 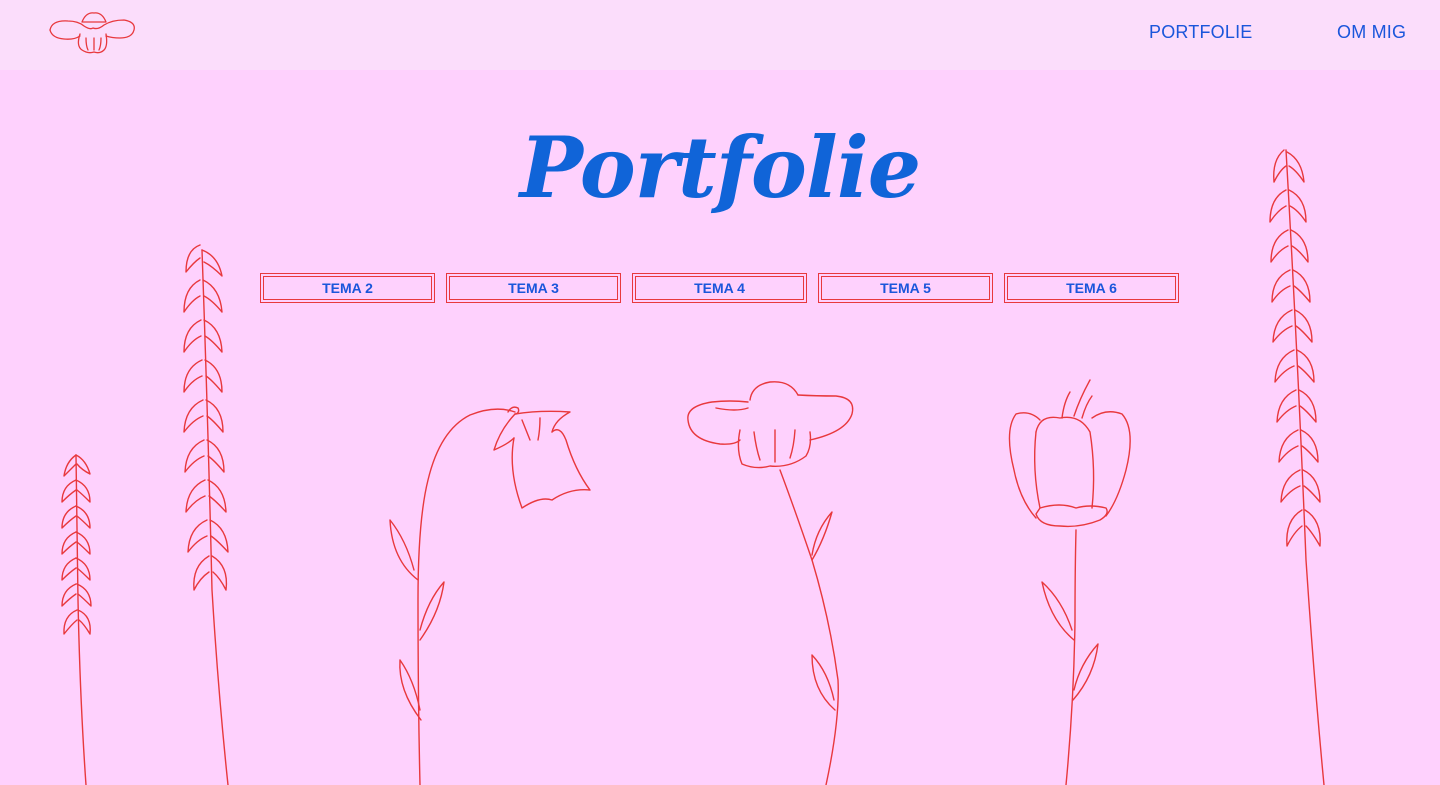 I want to click on tulip-flower, so click(x=1069, y=582).